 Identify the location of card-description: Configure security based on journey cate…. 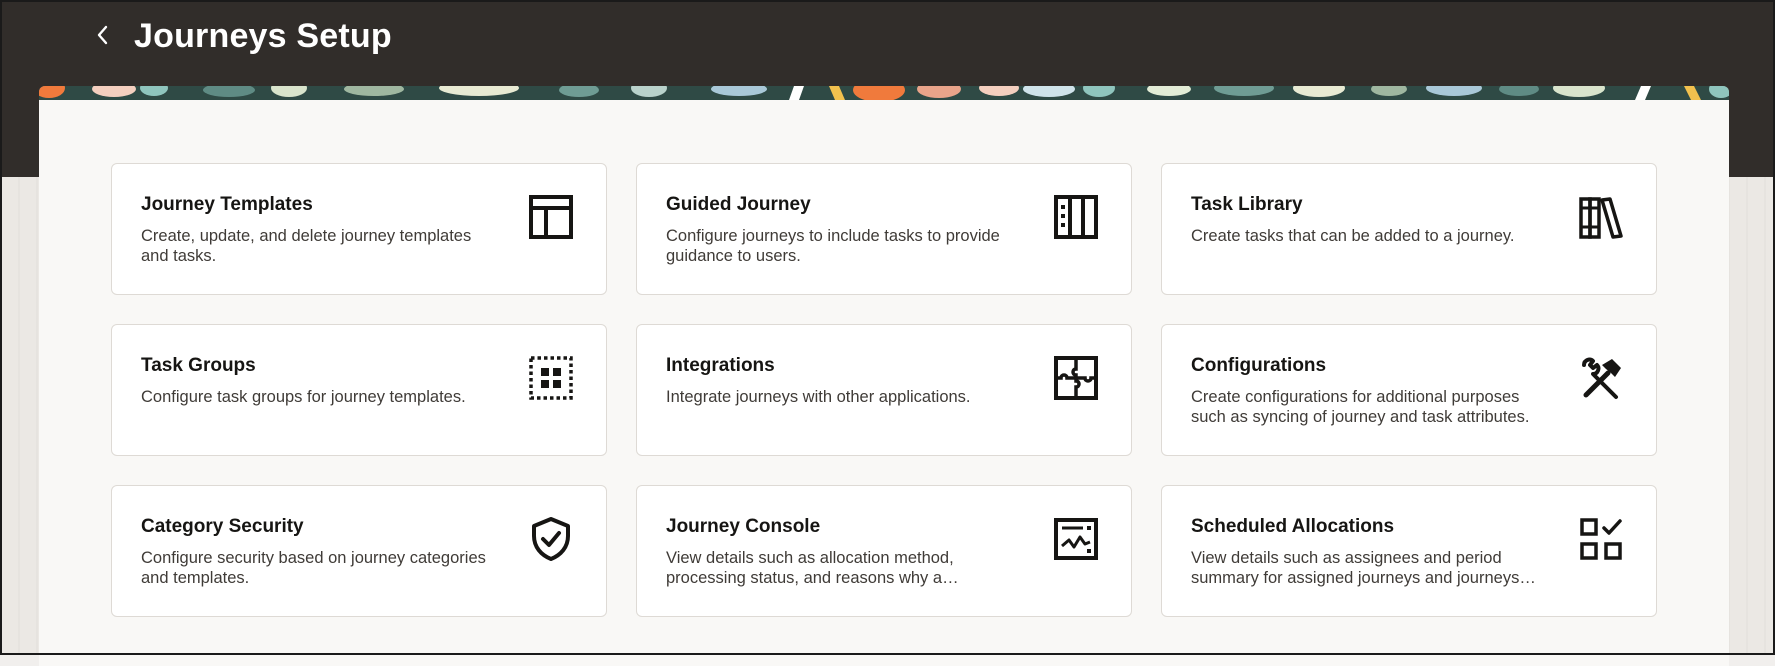
(313, 568).